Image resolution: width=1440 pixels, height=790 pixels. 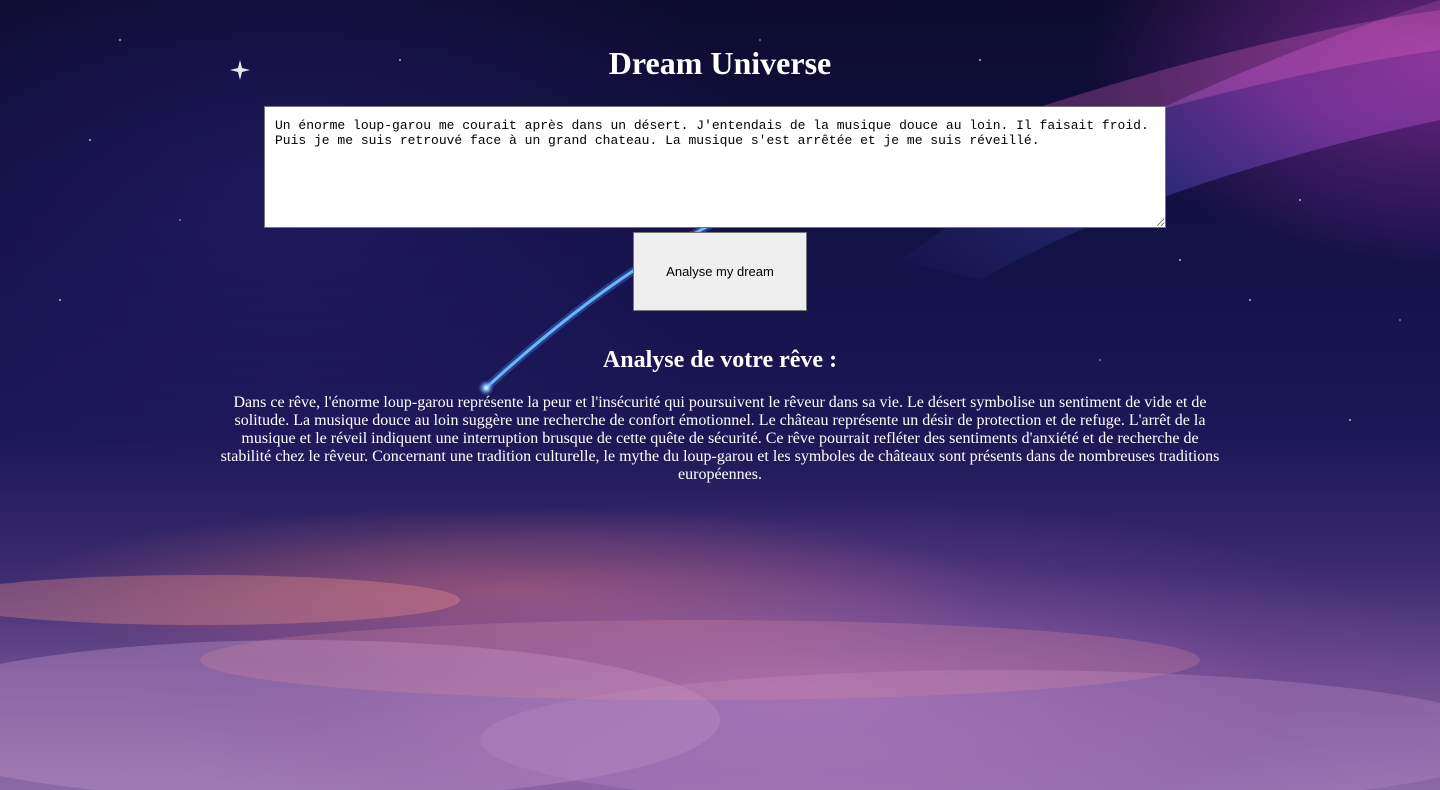 What do you see at coordinates (720, 271) in the screenshot?
I see `analyse-dream-button: Analyse my dream` at bounding box center [720, 271].